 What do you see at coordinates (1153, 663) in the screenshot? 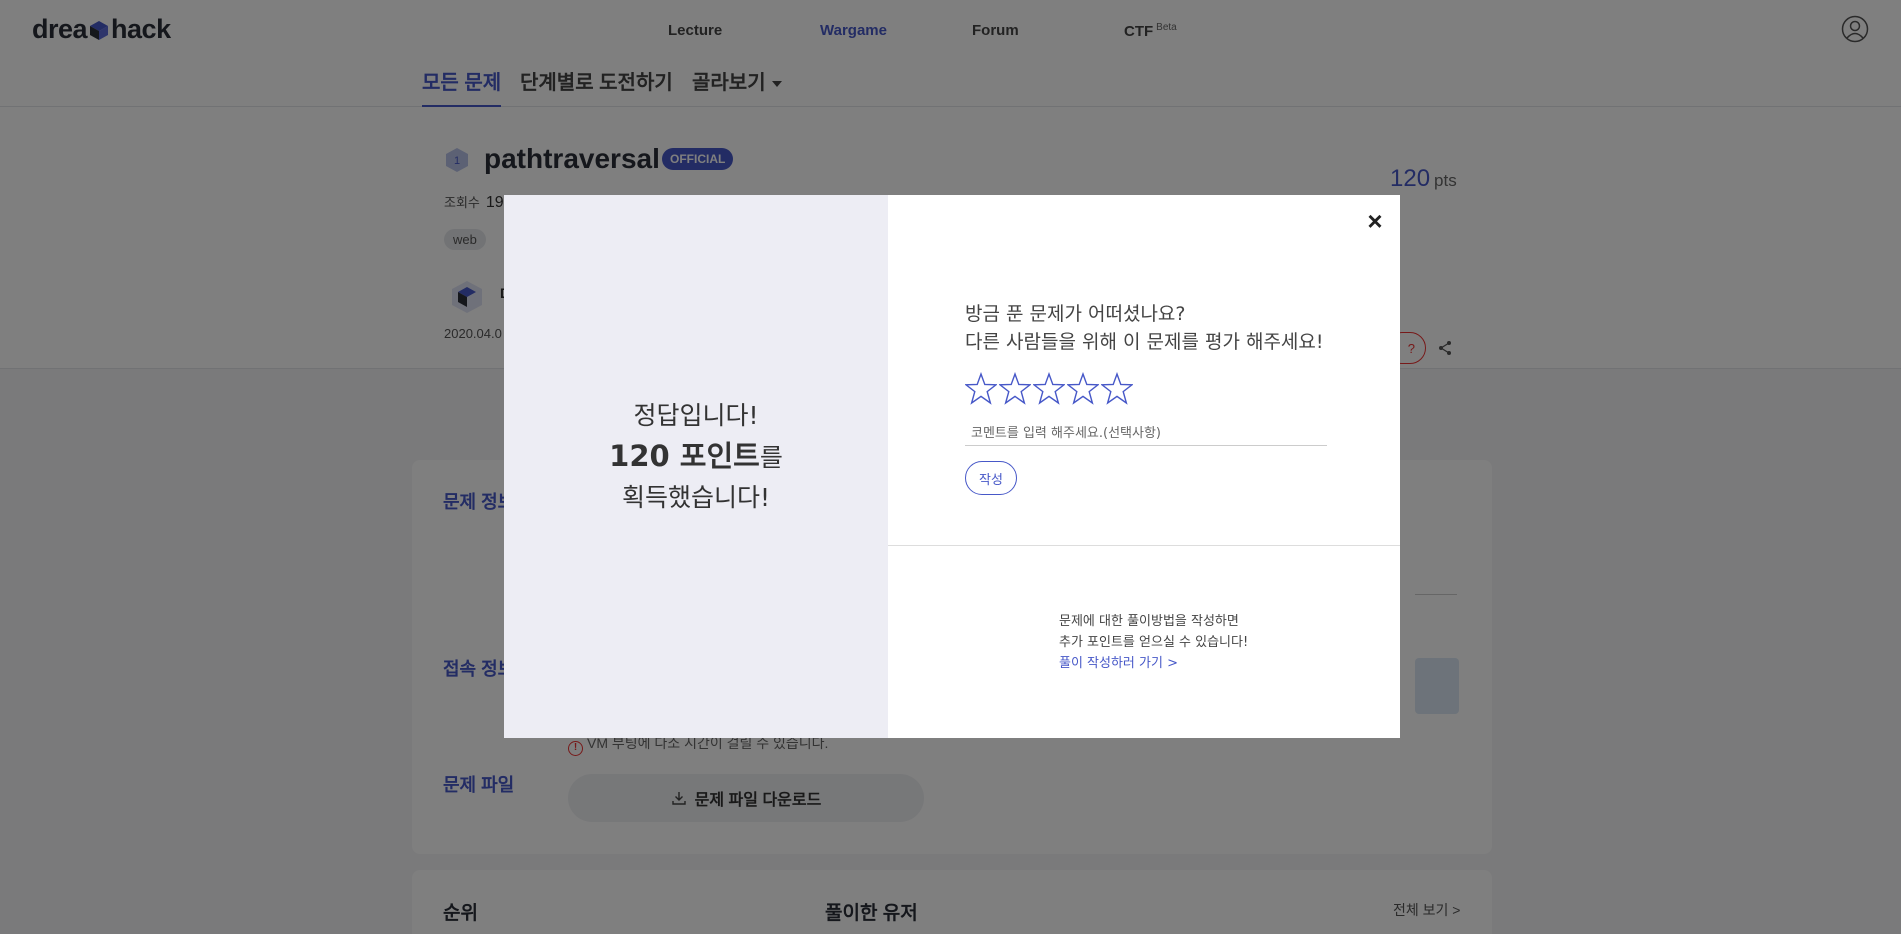
I see `write-solution-link: 풀이 작성하러 가기 >` at bounding box center [1153, 663].